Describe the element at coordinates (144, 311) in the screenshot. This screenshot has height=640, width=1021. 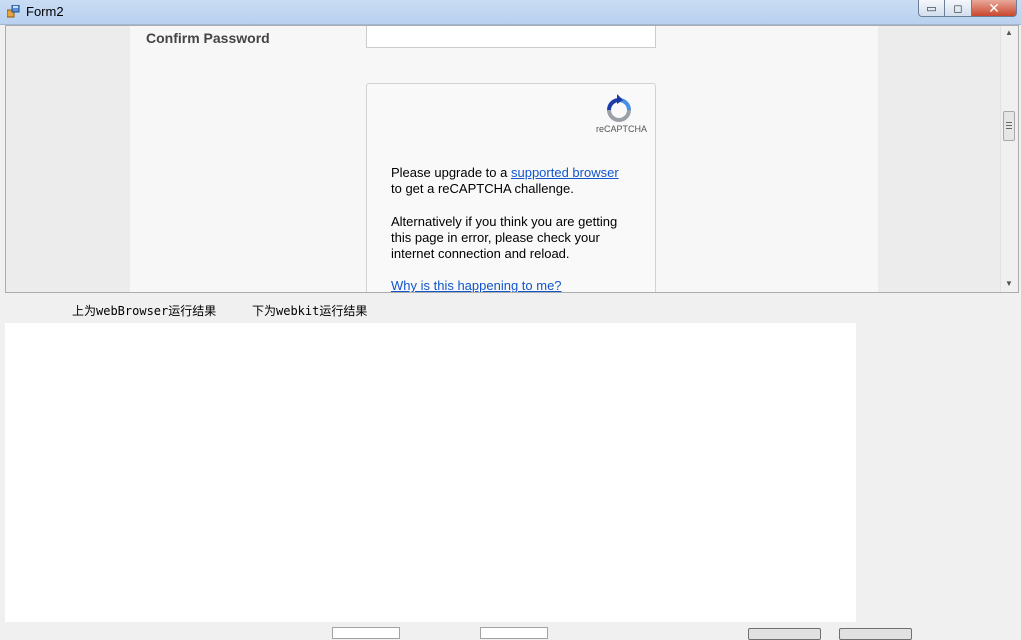
I see `webbrowser-result-label: 上为webBrowser运行结果` at that location.